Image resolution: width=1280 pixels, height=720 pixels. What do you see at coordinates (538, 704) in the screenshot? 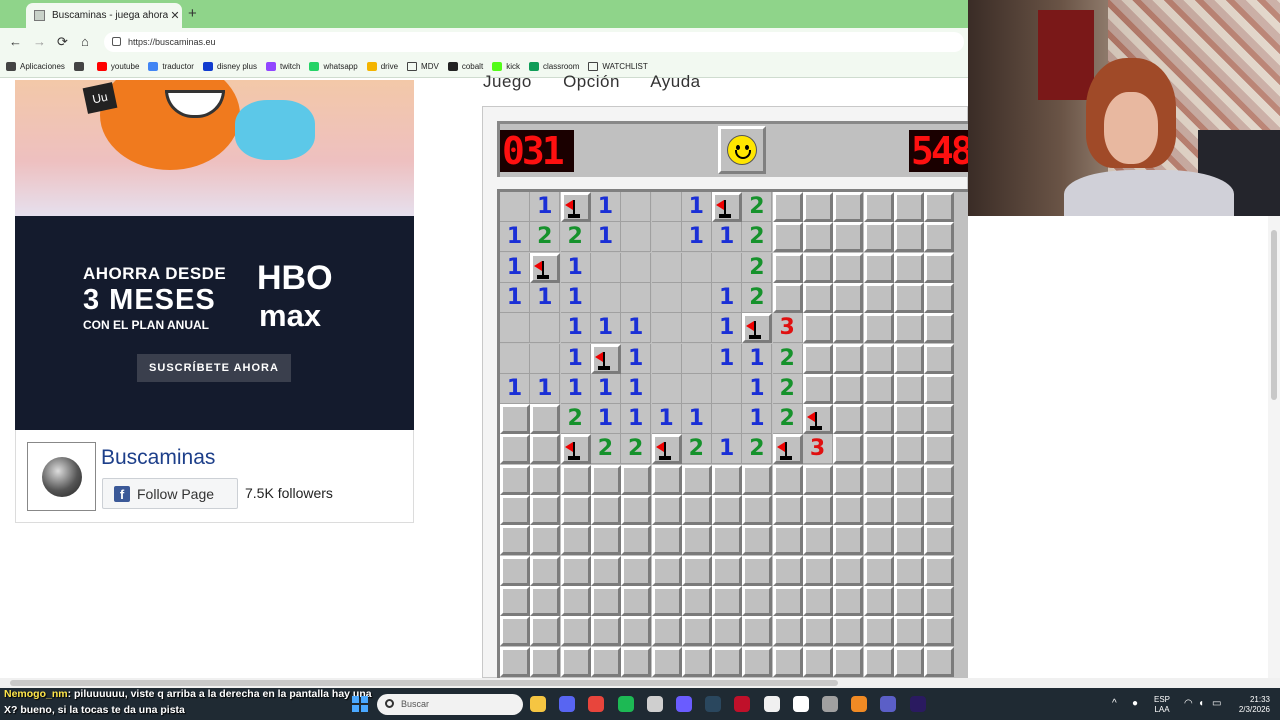
I see `file-explorer-icon` at bounding box center [538, 704].